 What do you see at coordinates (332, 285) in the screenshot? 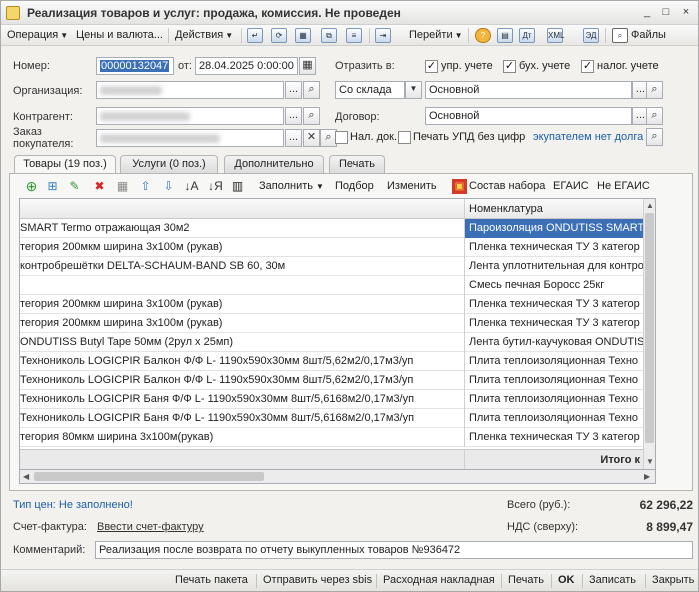
I see `table-row: Смесь печная Боросс 25кг` at bounding box center [332, 285].